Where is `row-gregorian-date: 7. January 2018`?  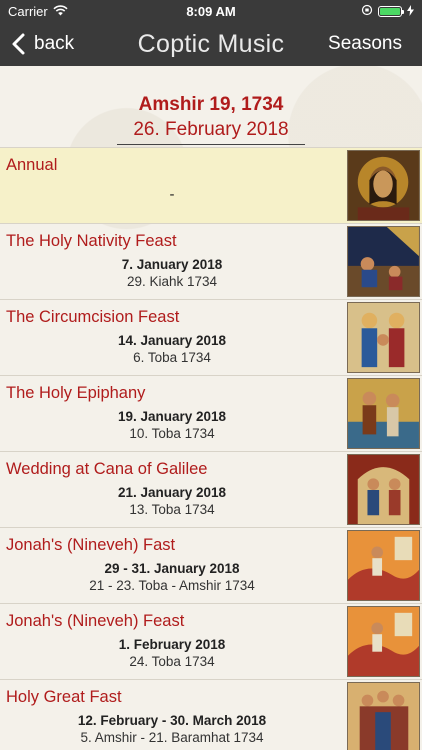 row-gregorian-date: 7. January 2018 is located at coordinates (172, 264).